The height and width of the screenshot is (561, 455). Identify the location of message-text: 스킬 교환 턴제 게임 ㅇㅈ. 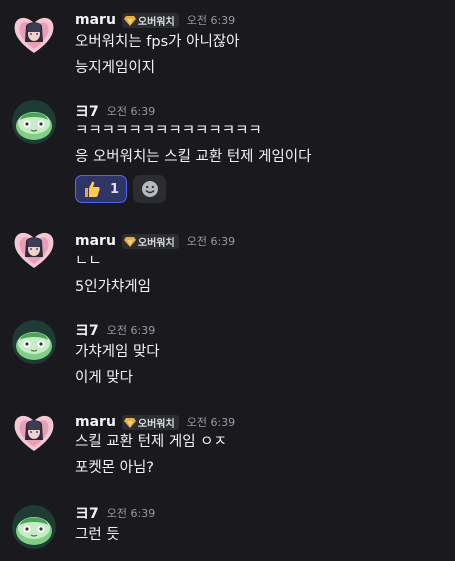
(151, 442).